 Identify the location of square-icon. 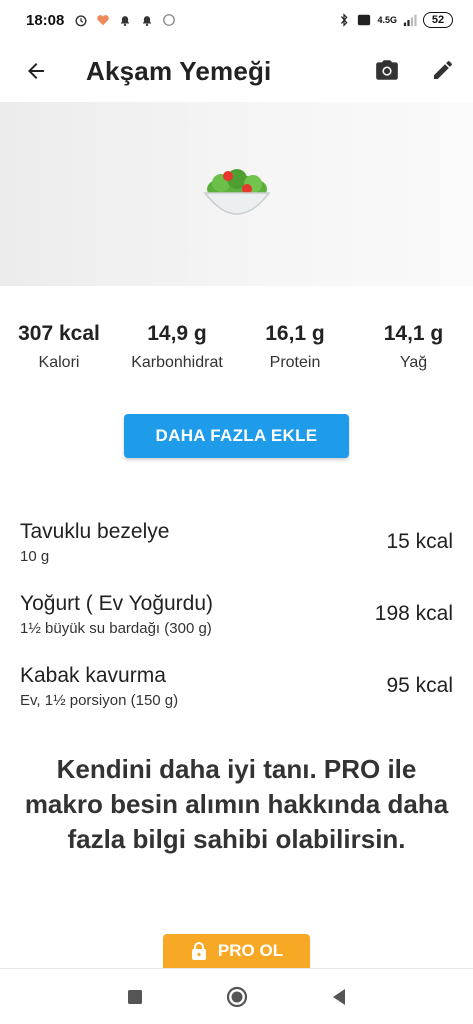
(134, 996).